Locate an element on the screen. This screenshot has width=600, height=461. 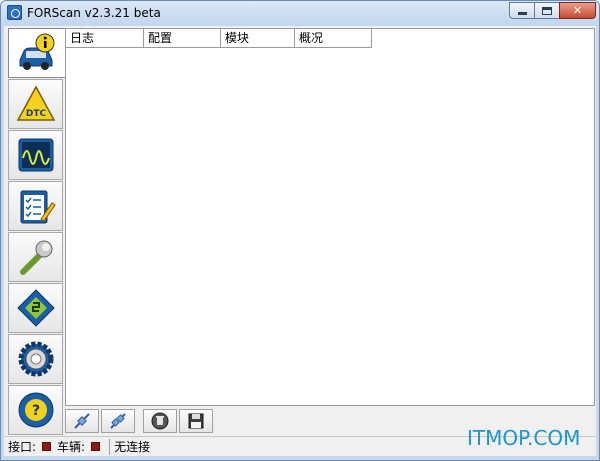
disconnect-icon is located at coordinates (118, 420).